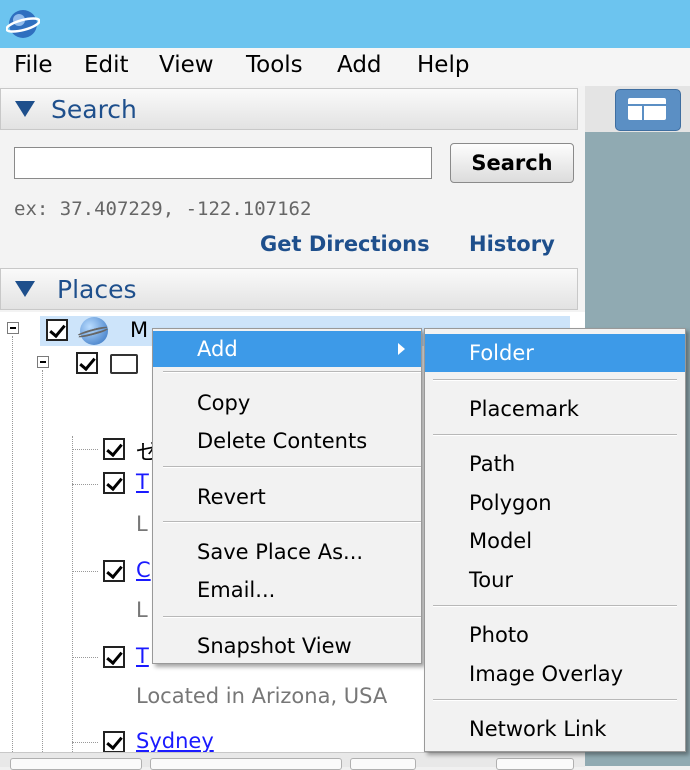  What do you see at coordinates (94, 109) in the screenshot?
I see `search-section-title: Search` at bounding box center [94, 109].